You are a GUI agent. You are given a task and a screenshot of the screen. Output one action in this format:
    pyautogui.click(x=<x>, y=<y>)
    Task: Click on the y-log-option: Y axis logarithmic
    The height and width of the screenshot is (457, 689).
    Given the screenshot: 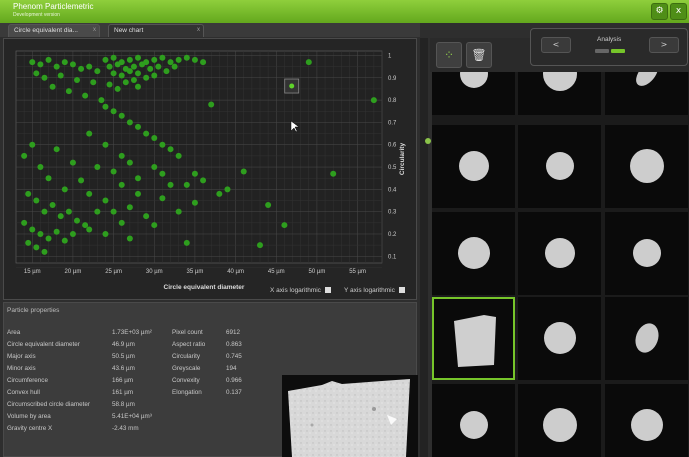 What is the action you would take?
    pyautogui.click(x=374, y=290)
    